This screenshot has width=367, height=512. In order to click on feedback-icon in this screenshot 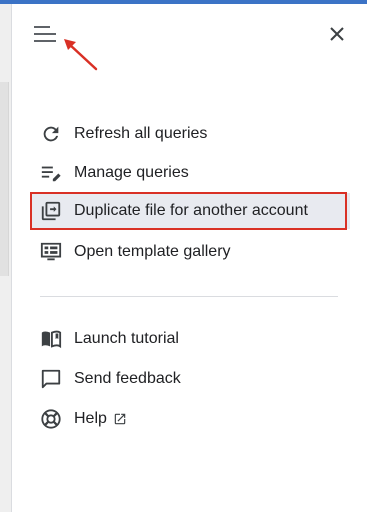, I will do `click(51, 379)`.